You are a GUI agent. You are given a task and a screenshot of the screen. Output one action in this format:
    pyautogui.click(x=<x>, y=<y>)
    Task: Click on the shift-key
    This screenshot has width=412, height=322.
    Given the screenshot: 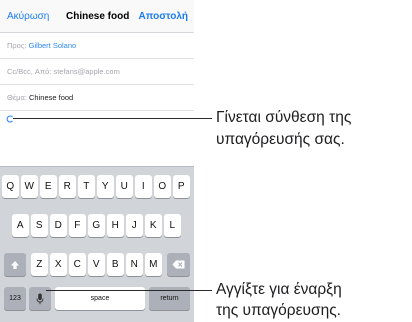 What is the action you would take?
    pyautogui.click(x=15, y=264)
    